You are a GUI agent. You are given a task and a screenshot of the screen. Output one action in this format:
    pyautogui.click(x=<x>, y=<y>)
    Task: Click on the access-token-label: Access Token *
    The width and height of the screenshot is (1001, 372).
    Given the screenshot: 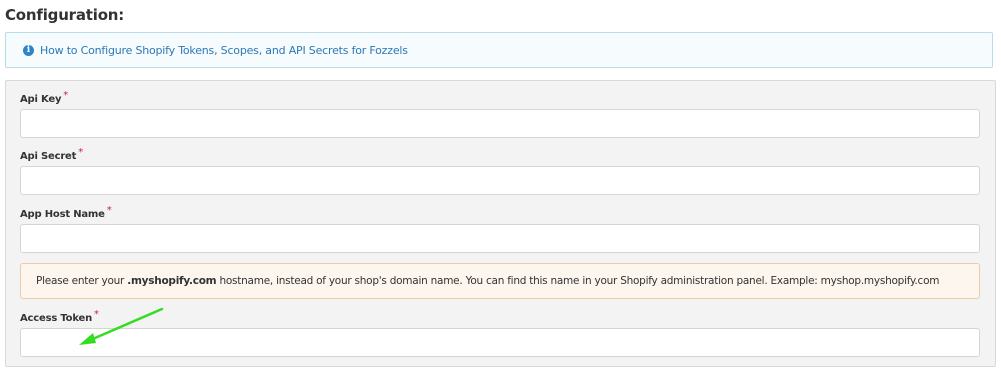 What is the action you would take?
    pyautogui.click(x=59, y=316)
    